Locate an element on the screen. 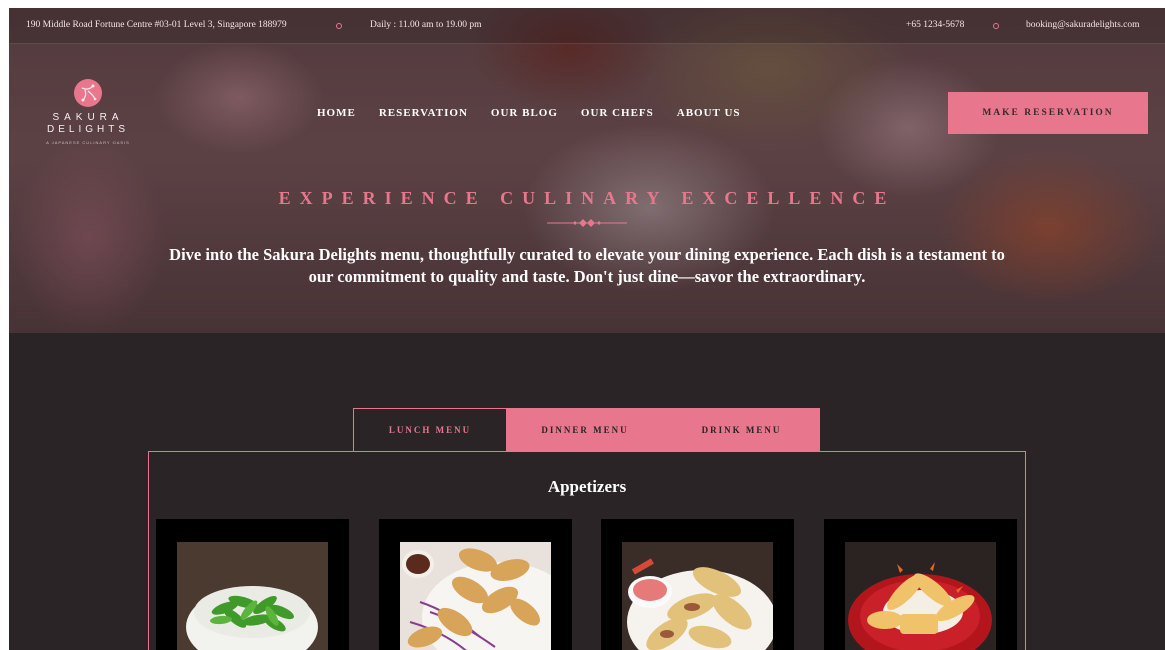 The image size is (1165, 650). menu-tabs: LUNCH MENU DINNER MENU DRINK MENU is located at coordinates (586, 429).